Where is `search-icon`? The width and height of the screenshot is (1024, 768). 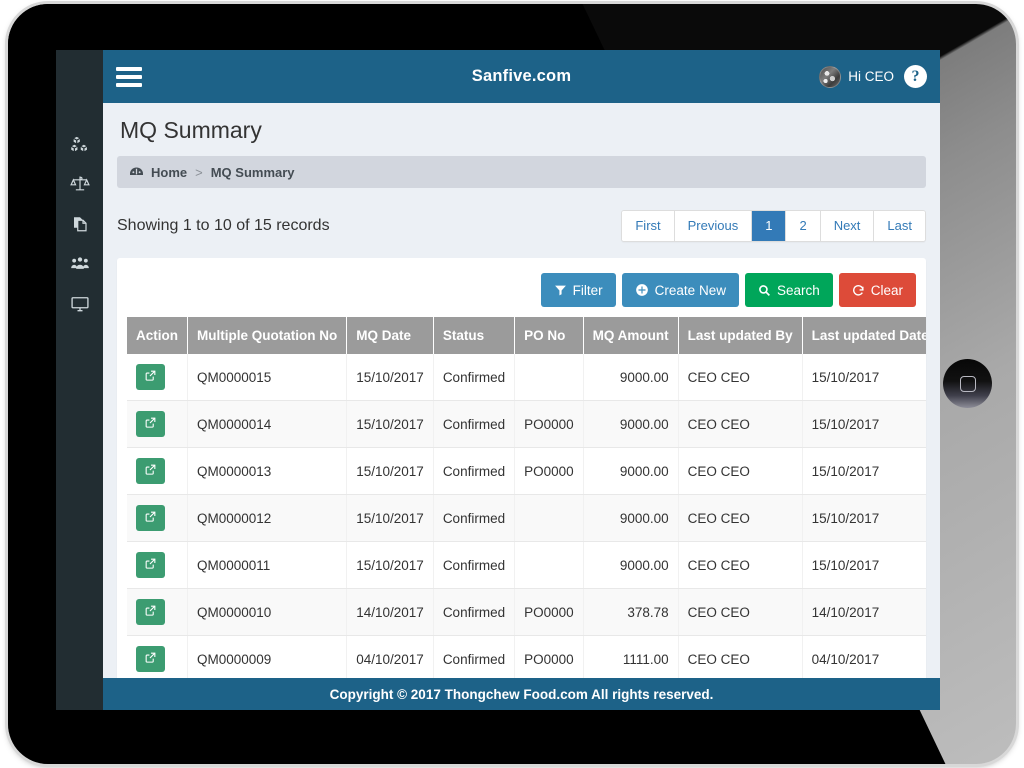 search-icon is located at coordinates (764, 290).